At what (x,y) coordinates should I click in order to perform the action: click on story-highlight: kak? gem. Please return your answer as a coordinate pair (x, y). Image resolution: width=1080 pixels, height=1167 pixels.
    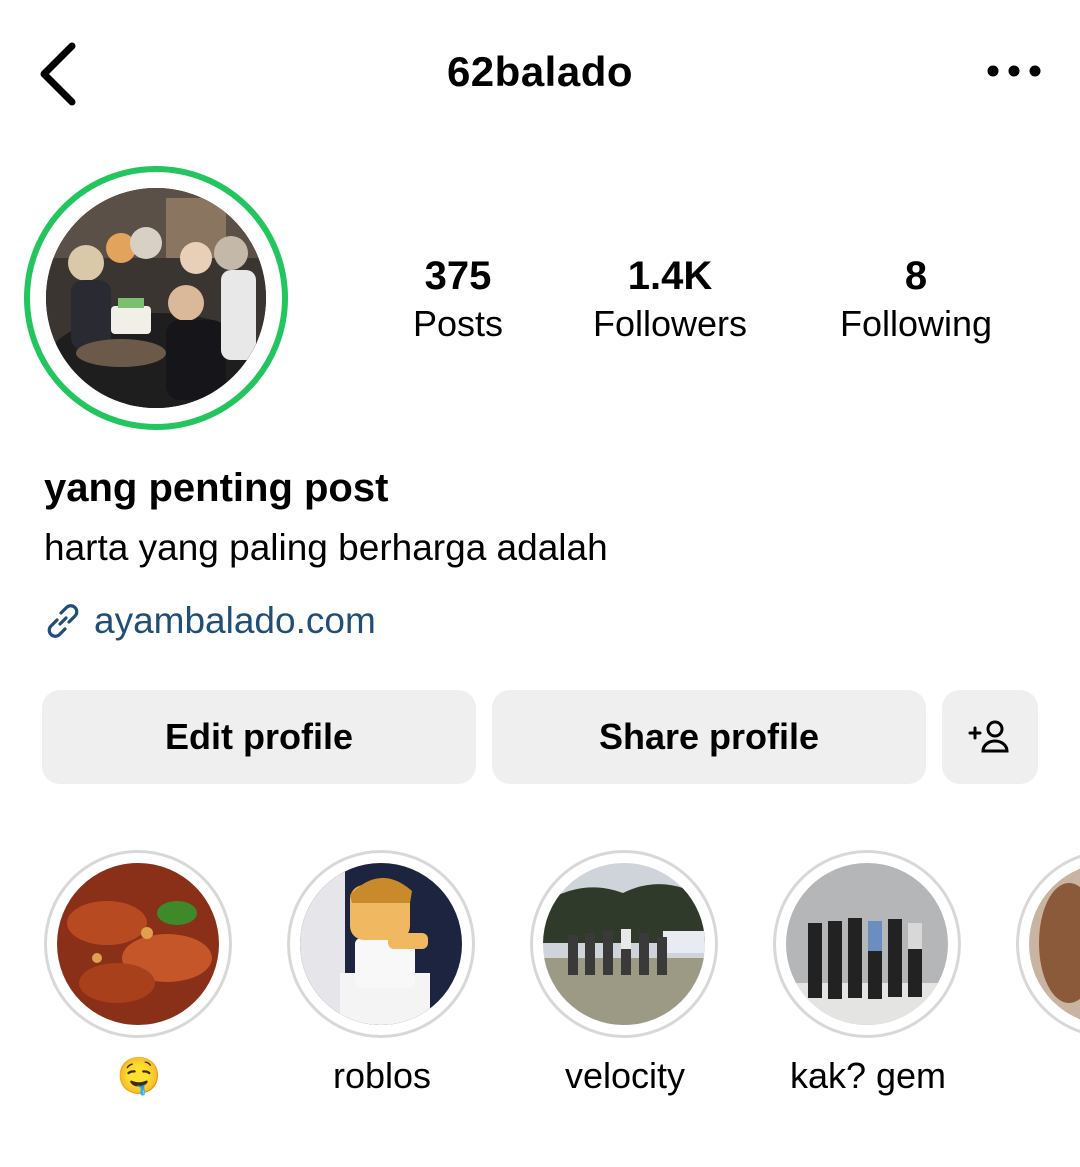
    Looking at the image, I should click on (868, 973).